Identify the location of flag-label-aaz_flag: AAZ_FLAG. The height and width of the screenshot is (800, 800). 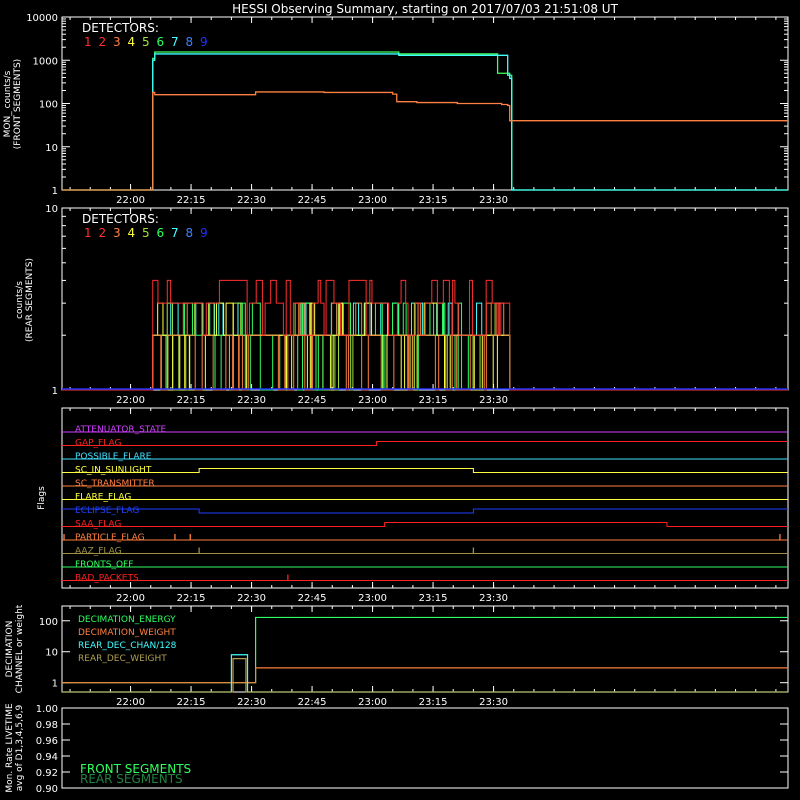
(98, 552).